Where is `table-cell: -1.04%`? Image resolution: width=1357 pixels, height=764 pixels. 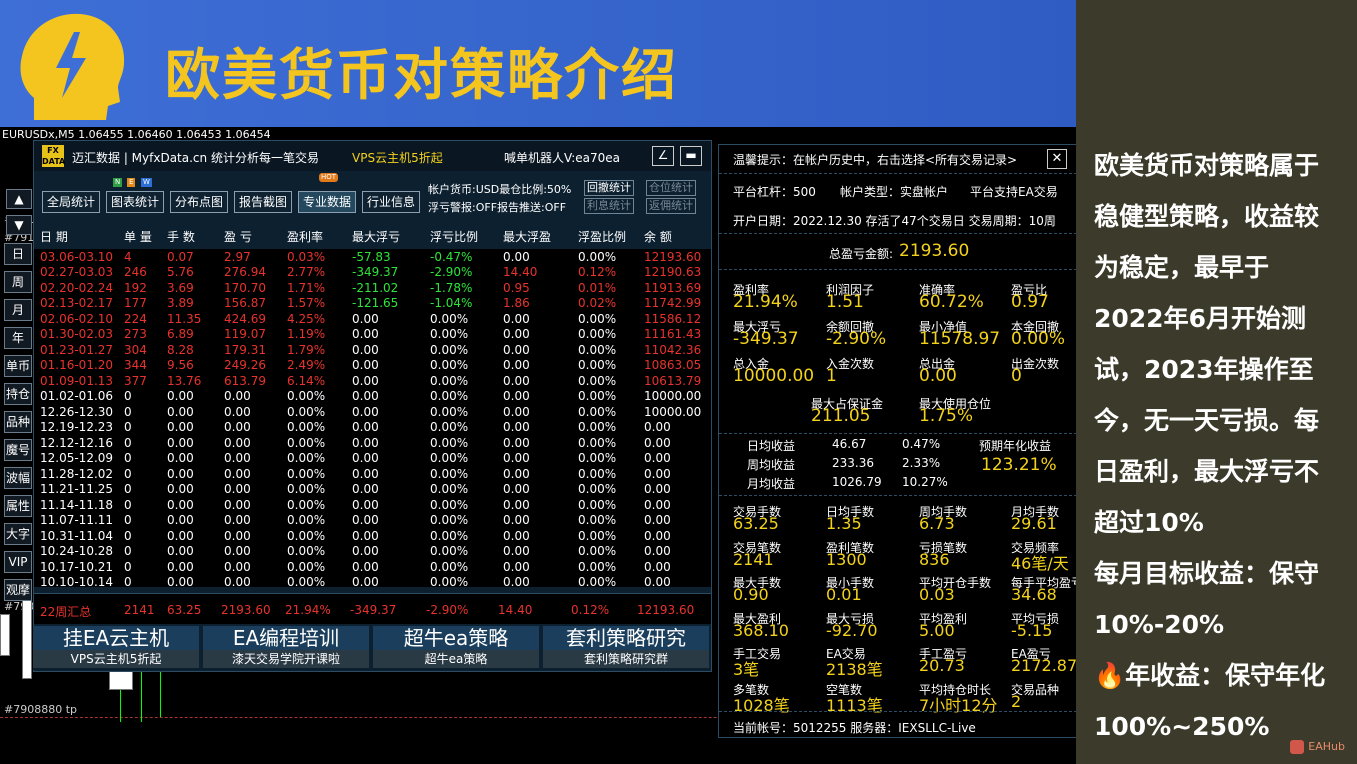
table-cell: -1.04% is located at coordinates (451, 303).